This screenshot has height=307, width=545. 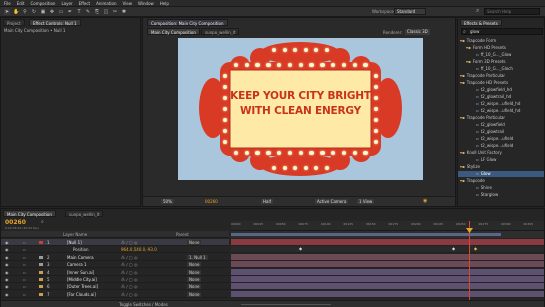 I want to click on toggle-switches-modes: Toggle Switches / Modes, so click(x=143, y=304).